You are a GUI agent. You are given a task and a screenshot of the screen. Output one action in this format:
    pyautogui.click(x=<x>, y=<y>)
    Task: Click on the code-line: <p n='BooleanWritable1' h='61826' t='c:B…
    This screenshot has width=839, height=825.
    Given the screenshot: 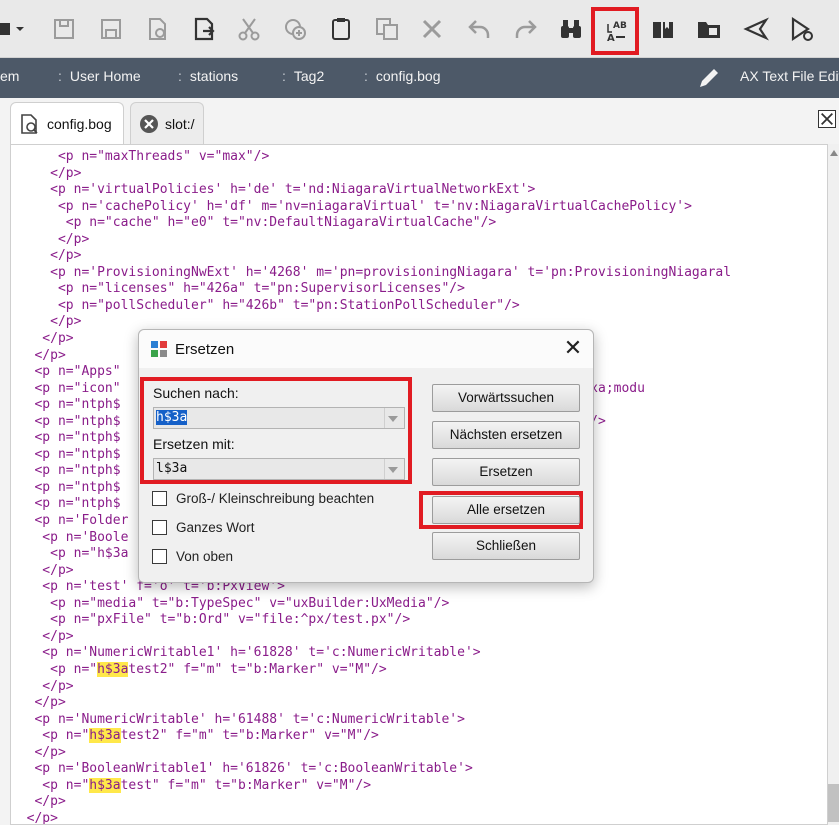 What is the action you would take?
    pyautogui.click(x=371, y=769)
    